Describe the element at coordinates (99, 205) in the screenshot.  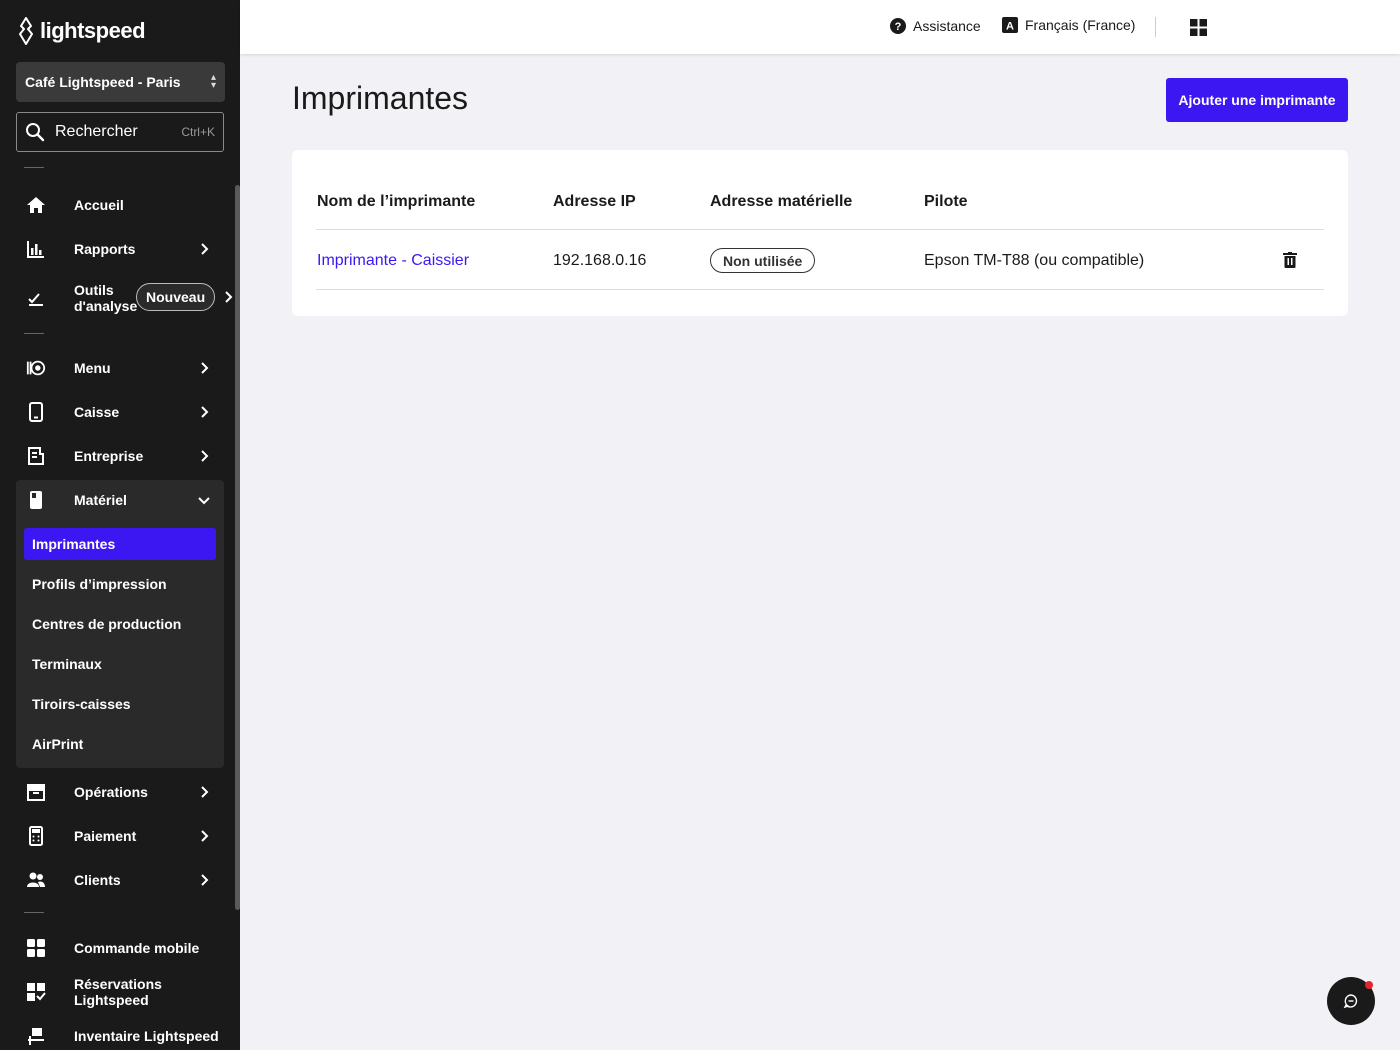
I see `nav-label: Accueil` at that location.